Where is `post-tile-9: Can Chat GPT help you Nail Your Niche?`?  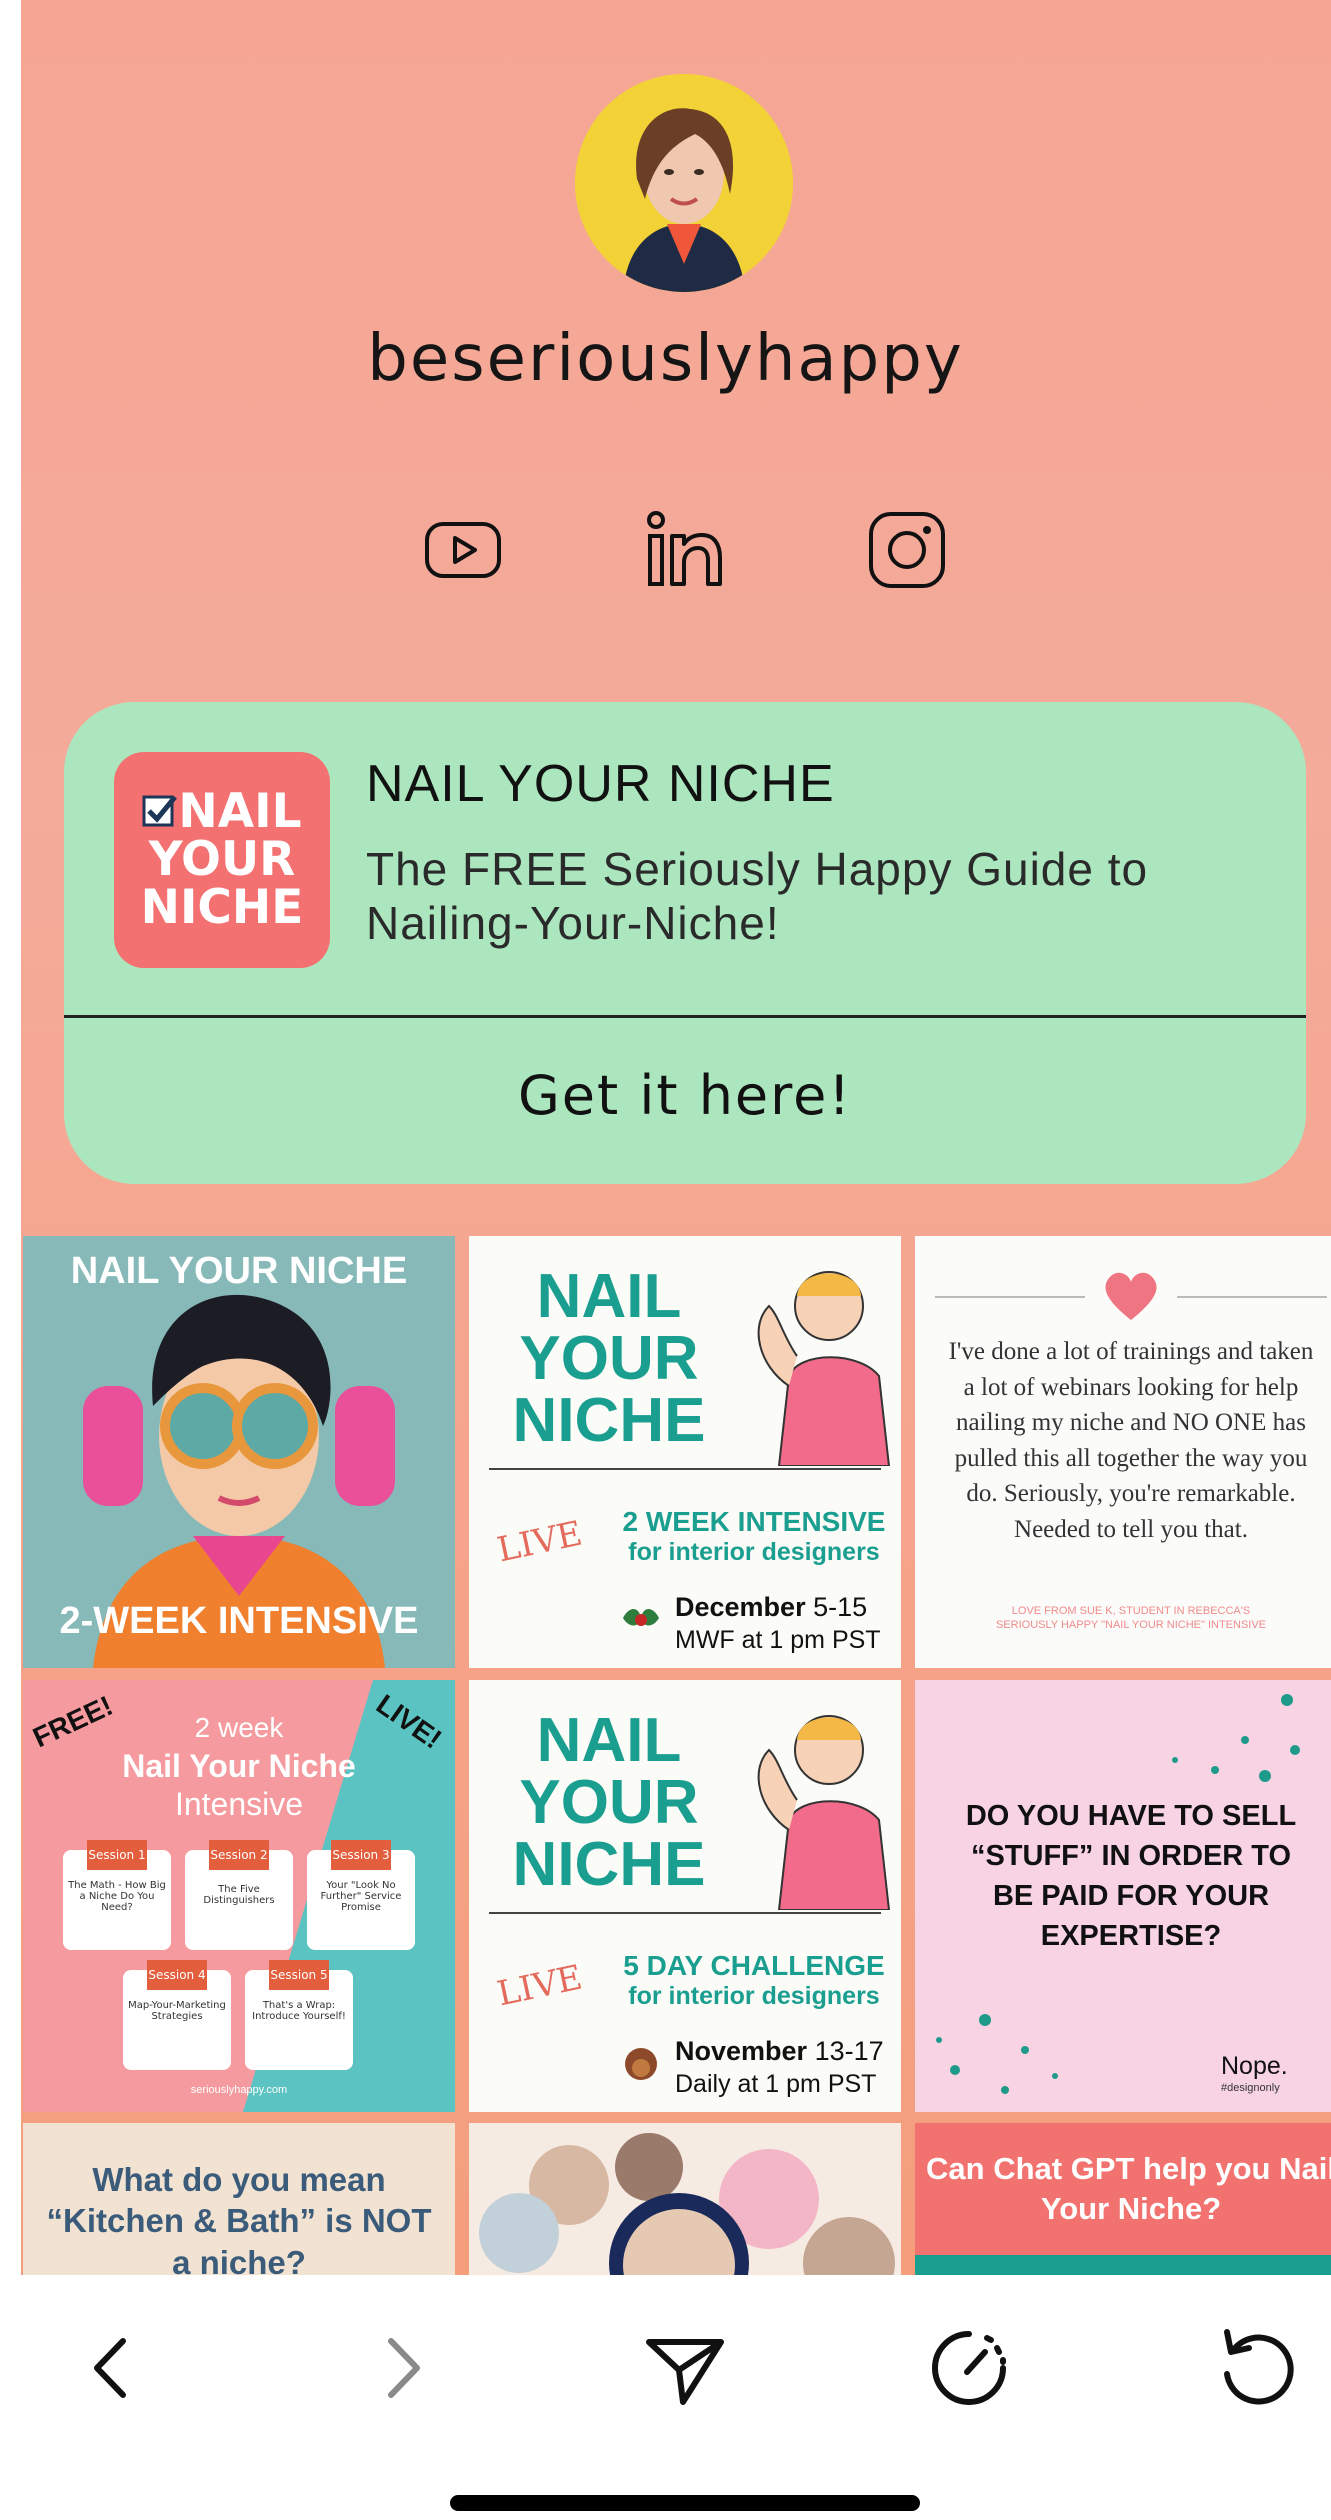
post-tile-9: Can Chat GPT help you Nail Your Niche? is located at coordinates (1123, 2199).